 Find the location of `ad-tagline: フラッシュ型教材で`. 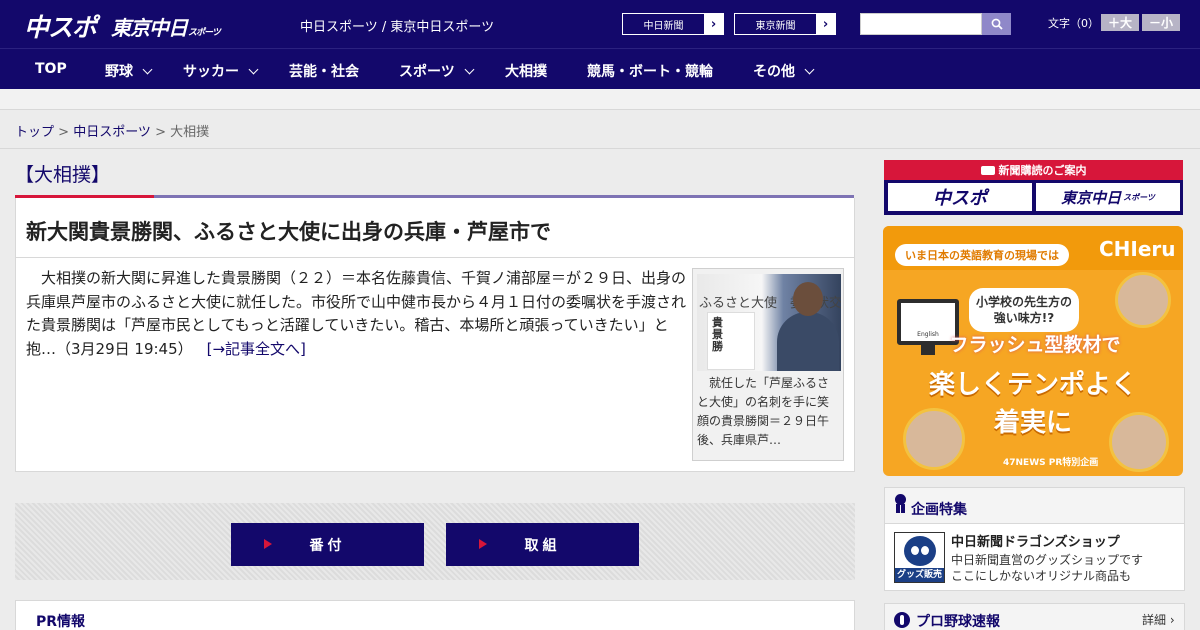

ad-tagline: フラッシュ型教材で is located at coordinates (1035, 345).